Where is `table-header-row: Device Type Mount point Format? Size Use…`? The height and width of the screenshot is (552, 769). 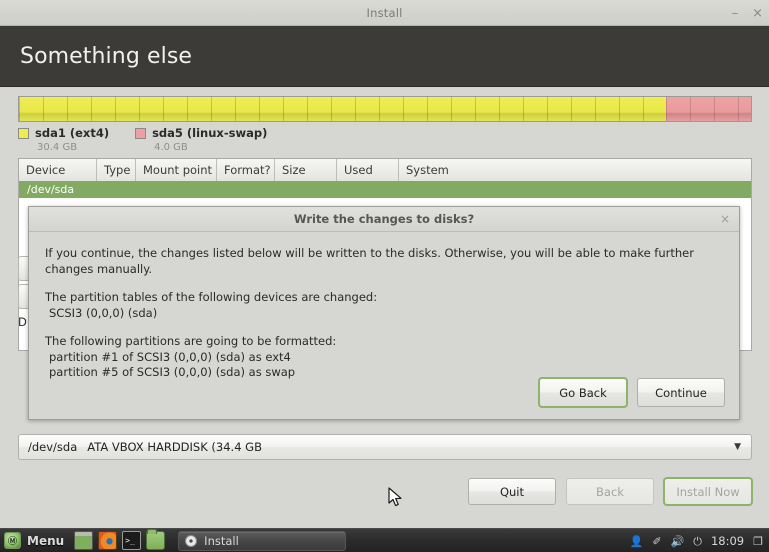
table-header-row: Device Type Mount point Format? Size Use… is located at coordinates (385, 170).